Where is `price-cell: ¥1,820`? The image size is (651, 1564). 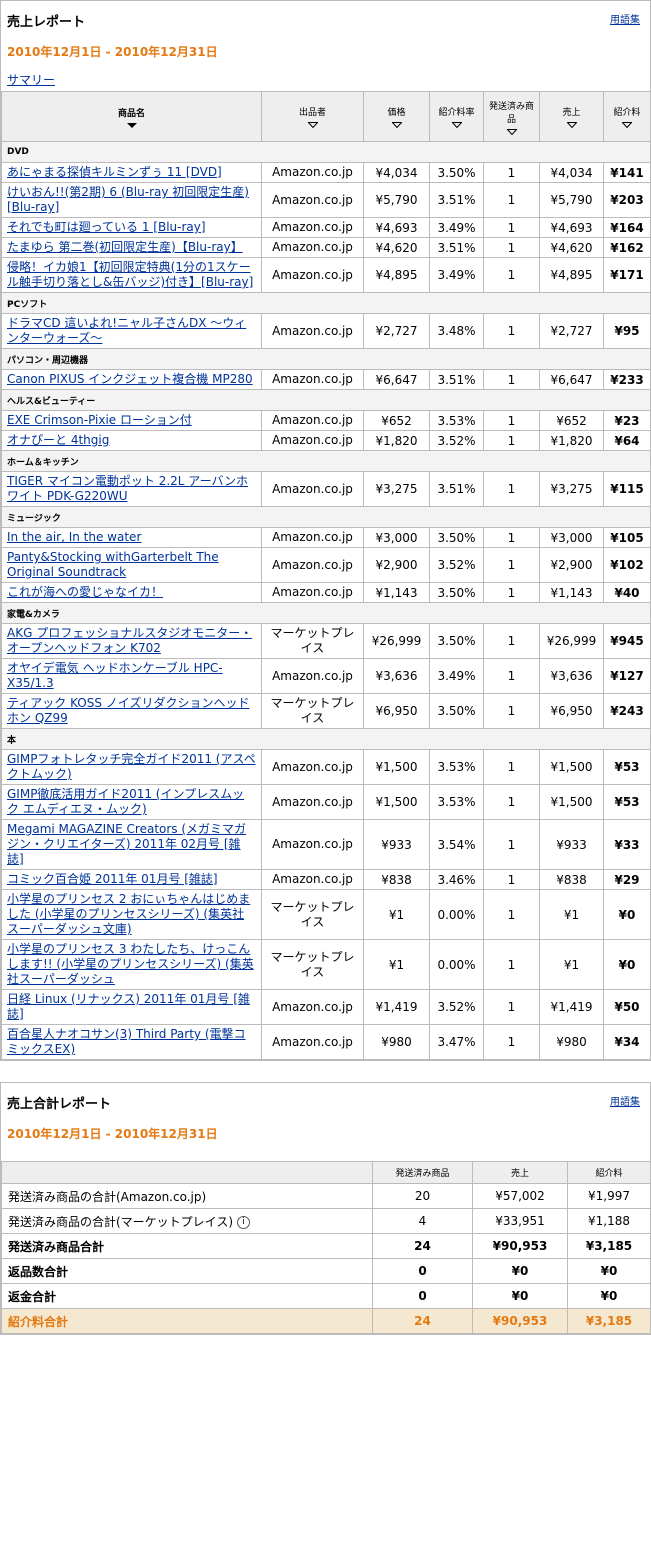
price-cell: ¥1,820 is located at coordinates (396, 440).